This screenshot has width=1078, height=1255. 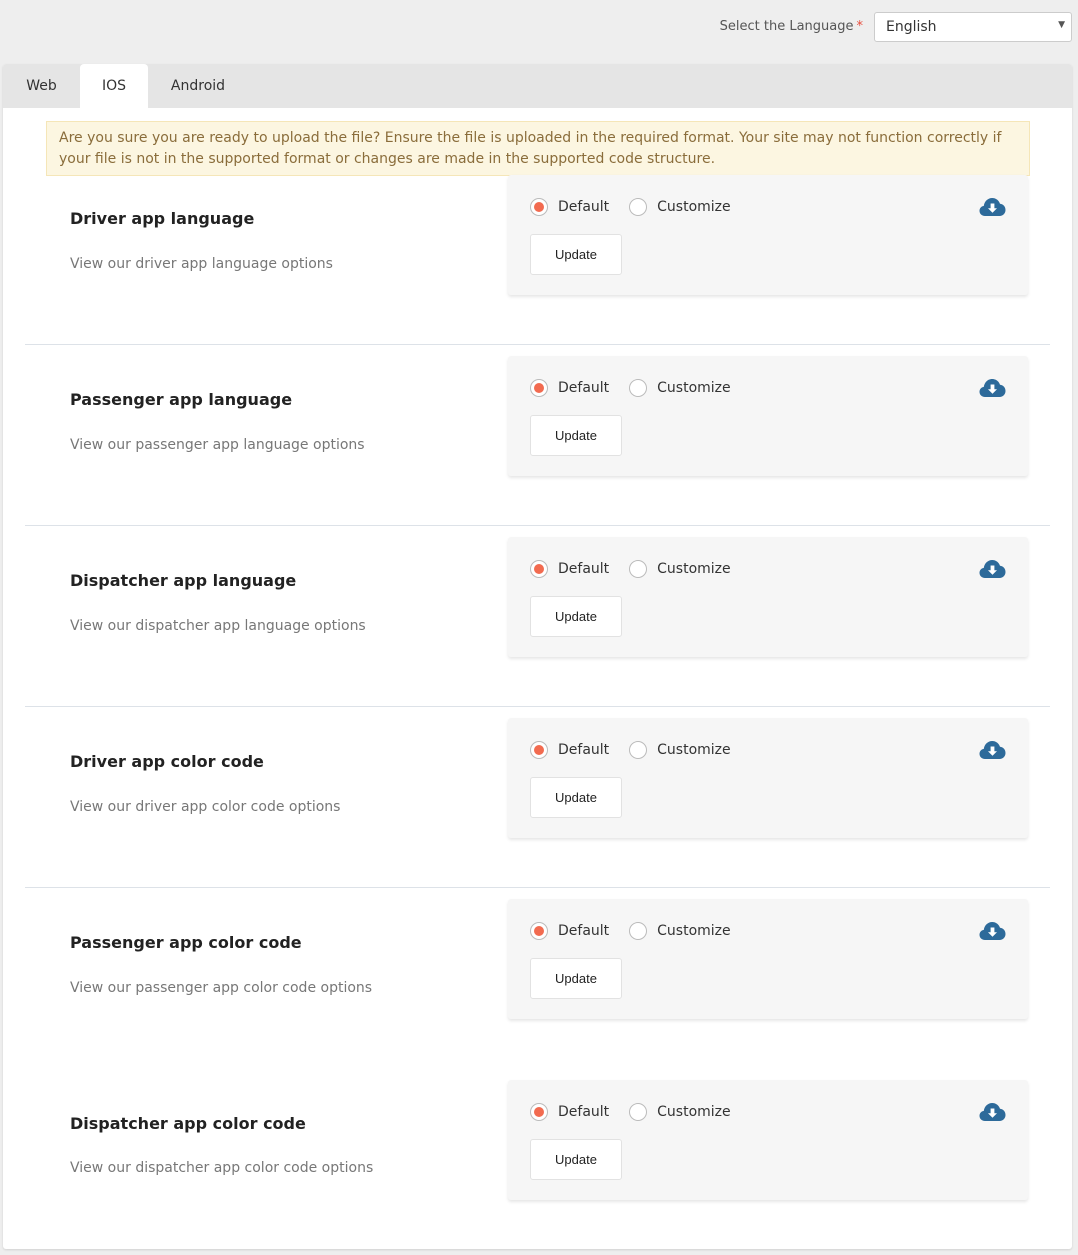 I want to click on language-select: English ▼, so click(x=973, y=27).